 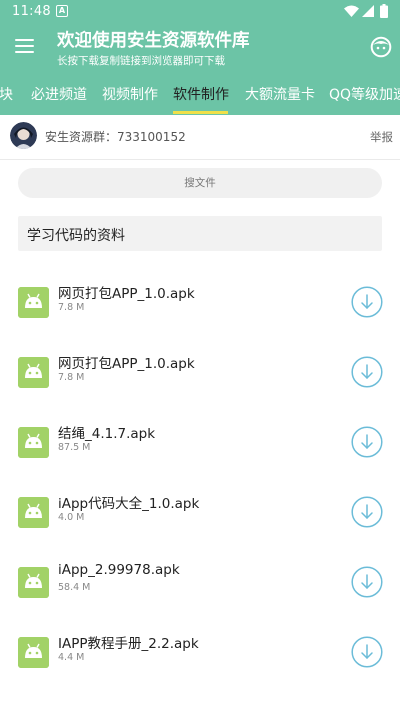 What do you see at coordinates (25, 46) in the screenshot?
I see `menu-button` at bounding box center [25, 46].